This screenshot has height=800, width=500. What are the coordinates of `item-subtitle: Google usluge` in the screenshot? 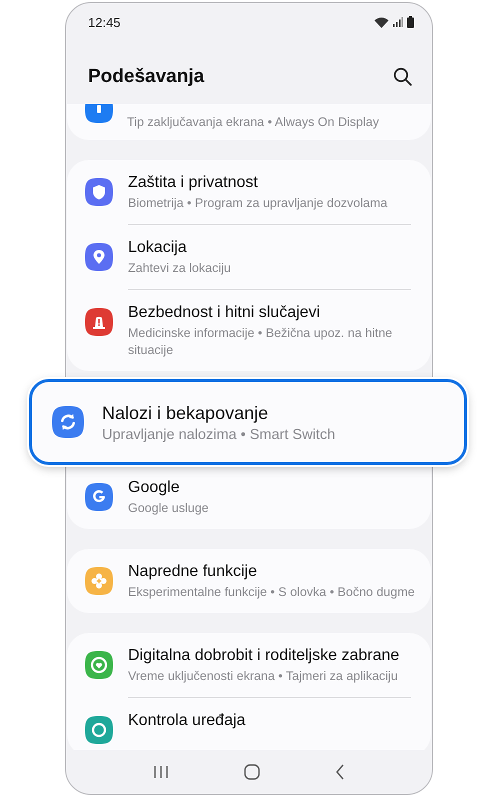 It's located at (168, 508).